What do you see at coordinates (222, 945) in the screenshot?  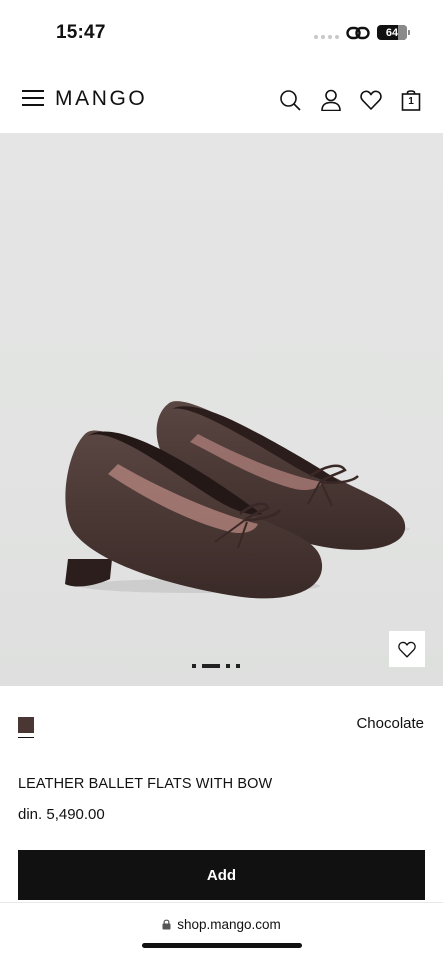 I see `home-indicator` at bounding box center [222, 945].